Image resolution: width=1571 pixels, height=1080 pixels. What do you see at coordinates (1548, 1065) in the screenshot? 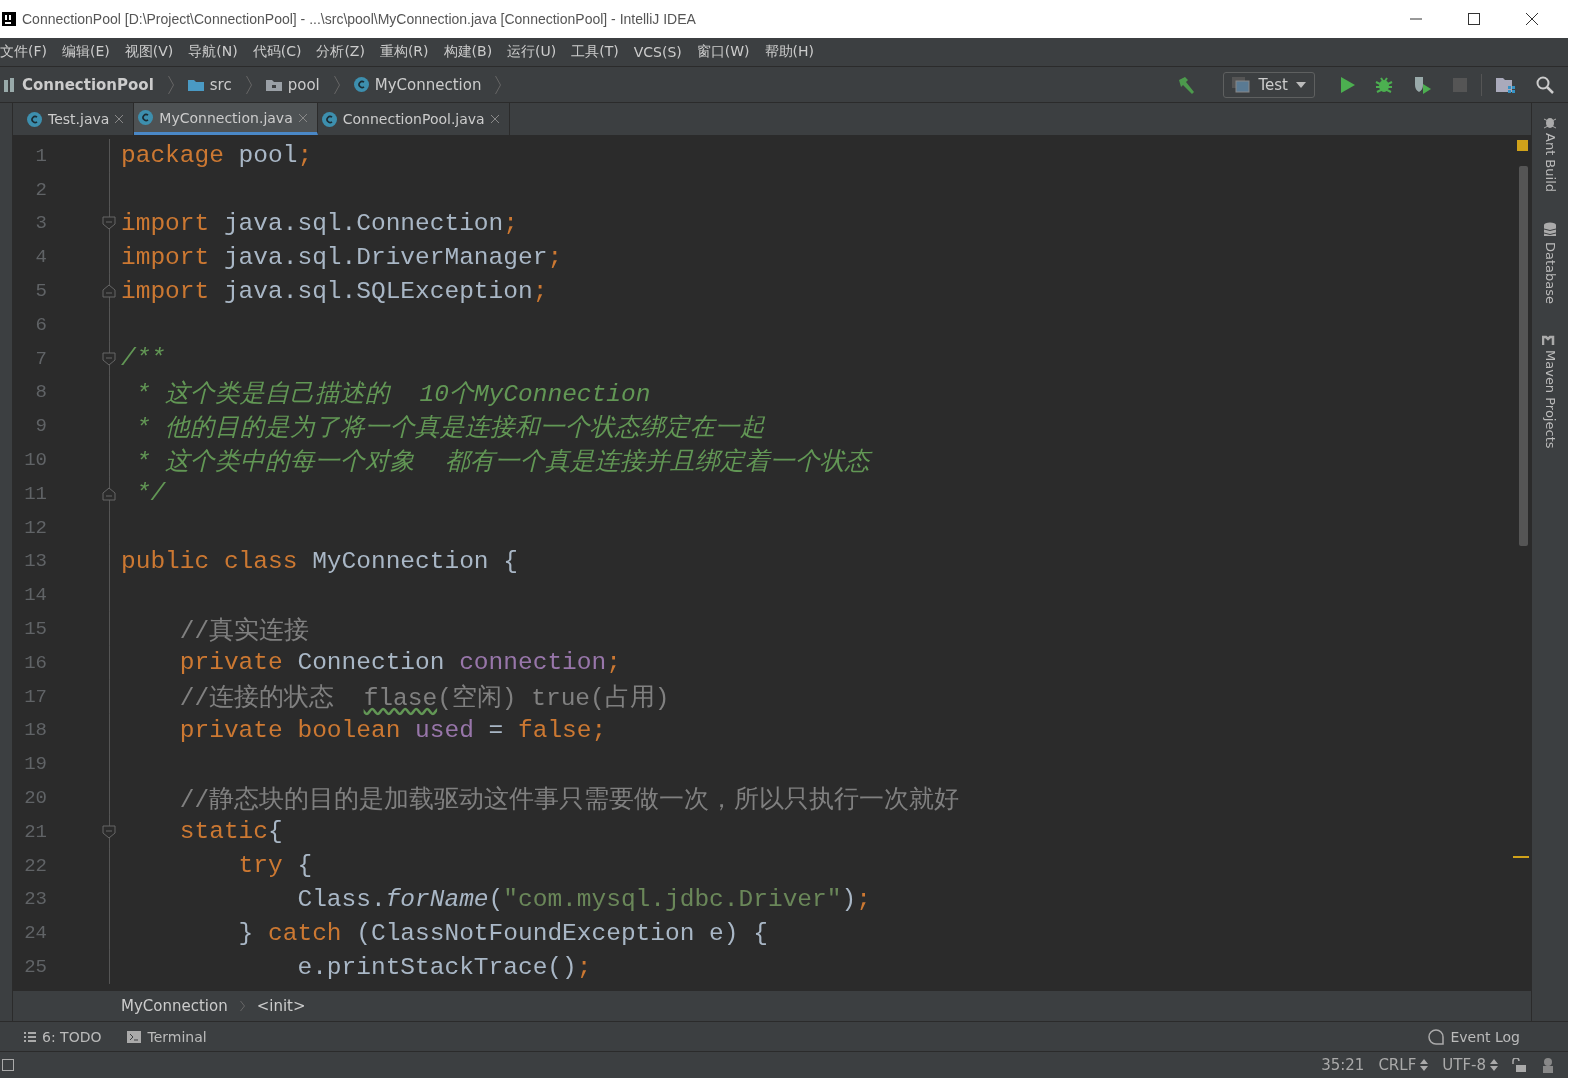
I see `inspector-icon` at bounding box center [1548, 1065].